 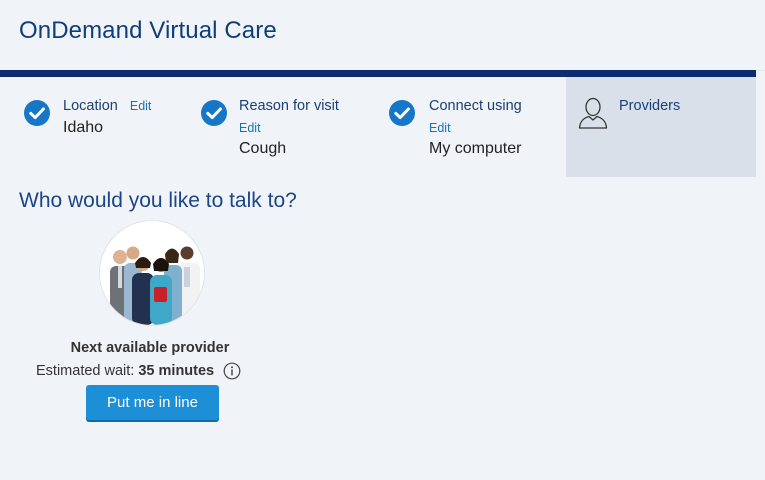 I want to click on page-question: Who would you like to talk to?, so click(x=158, y=200).